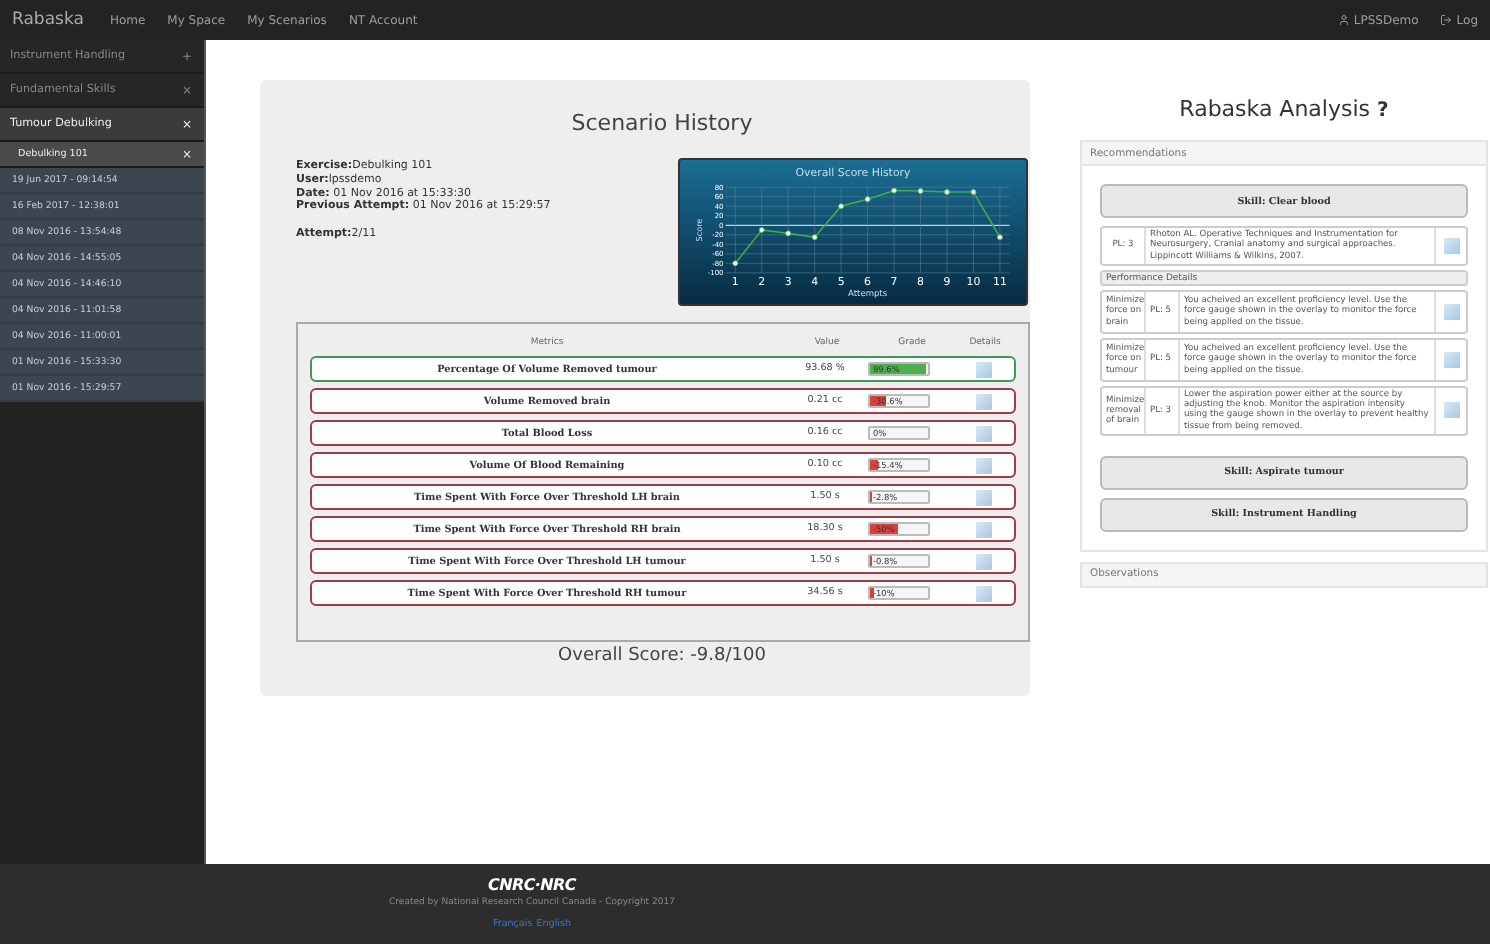 The width and height of the screenshot is (1490, 944). What do you see at coordinates (532, 885) in the screenshot?
I see `logo: CNRC·NRC` at bounding box center [532, 885].